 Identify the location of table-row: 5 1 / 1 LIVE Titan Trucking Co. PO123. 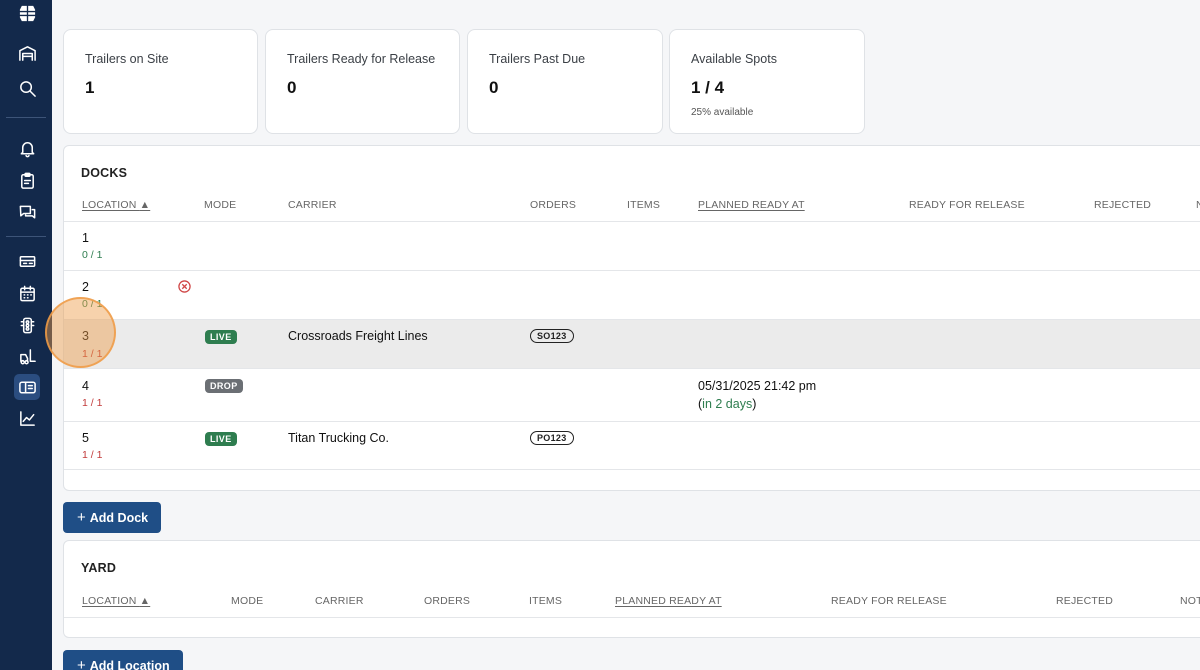
(632, 446).